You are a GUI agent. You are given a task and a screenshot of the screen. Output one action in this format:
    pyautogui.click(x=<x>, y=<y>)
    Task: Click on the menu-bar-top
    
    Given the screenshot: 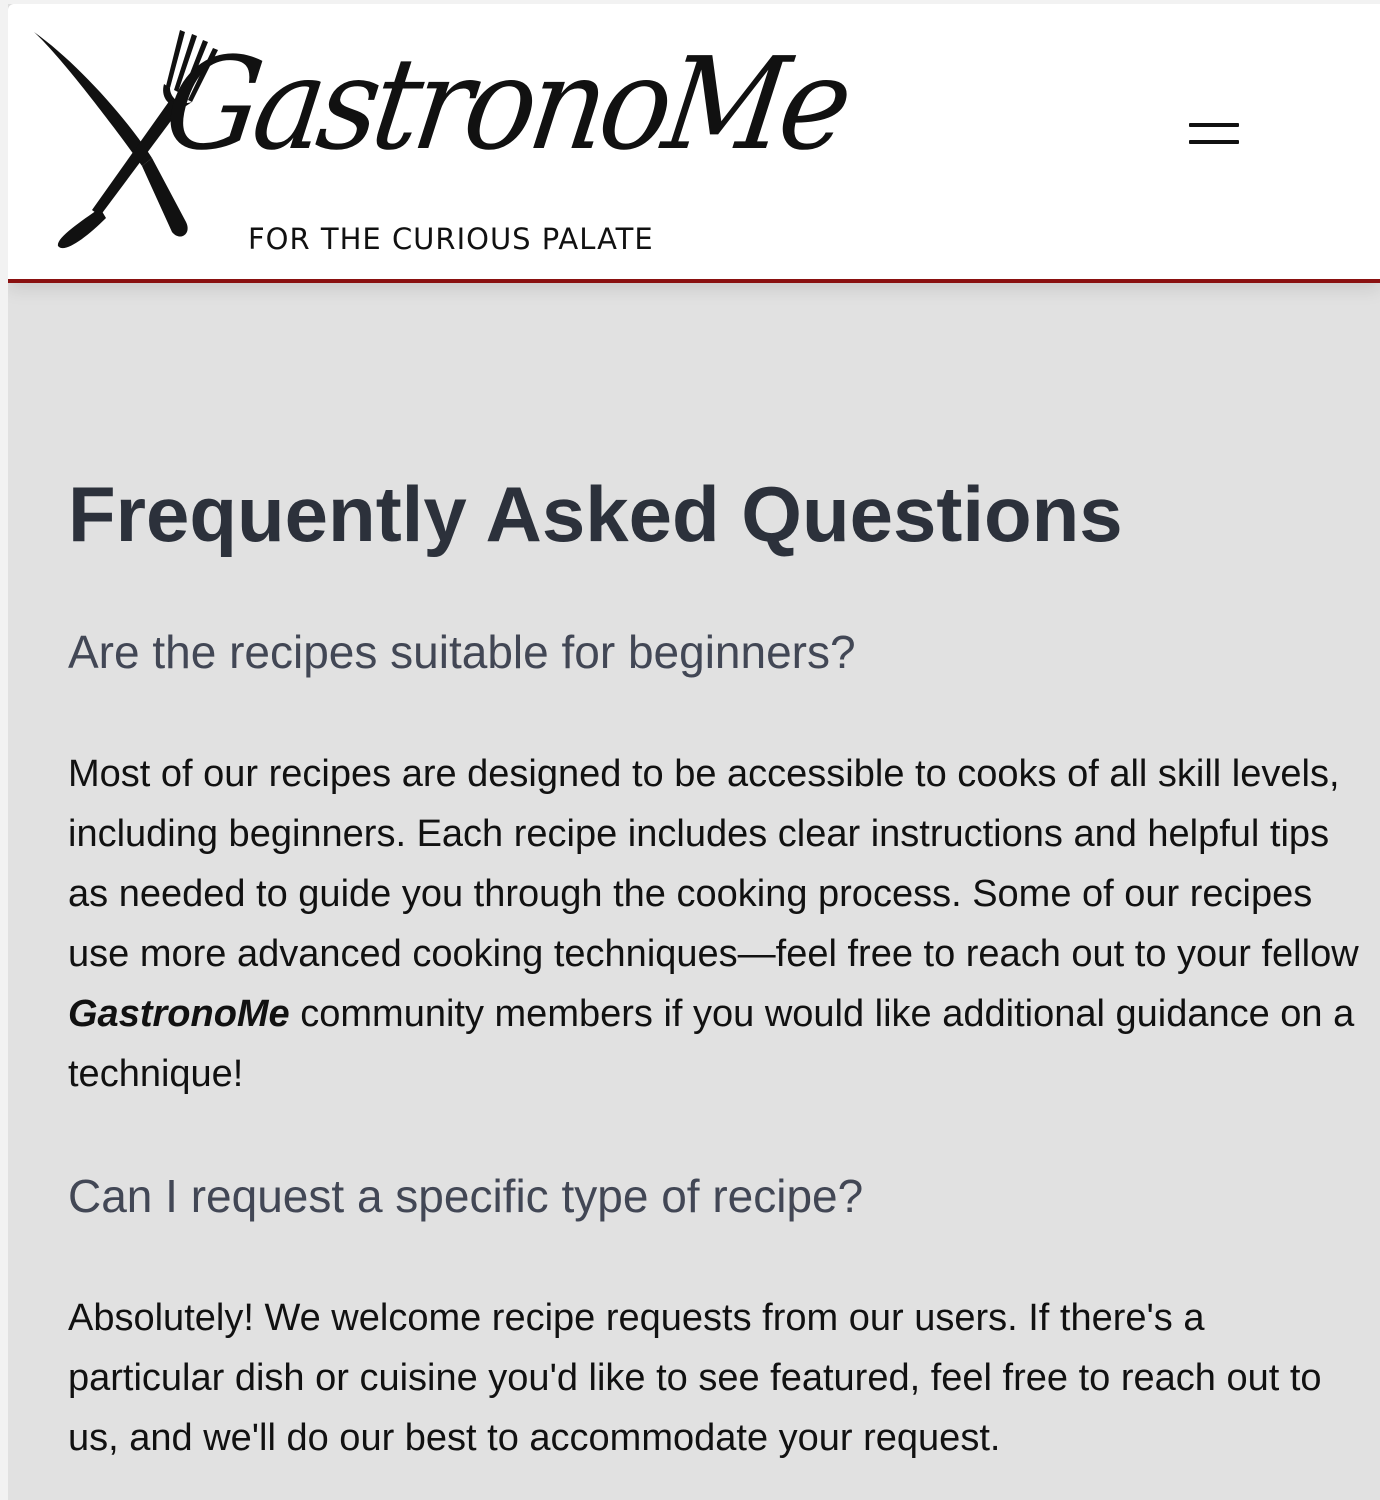 What is the action you would take?
    pyautogui.click(x=1214, y=125)
    